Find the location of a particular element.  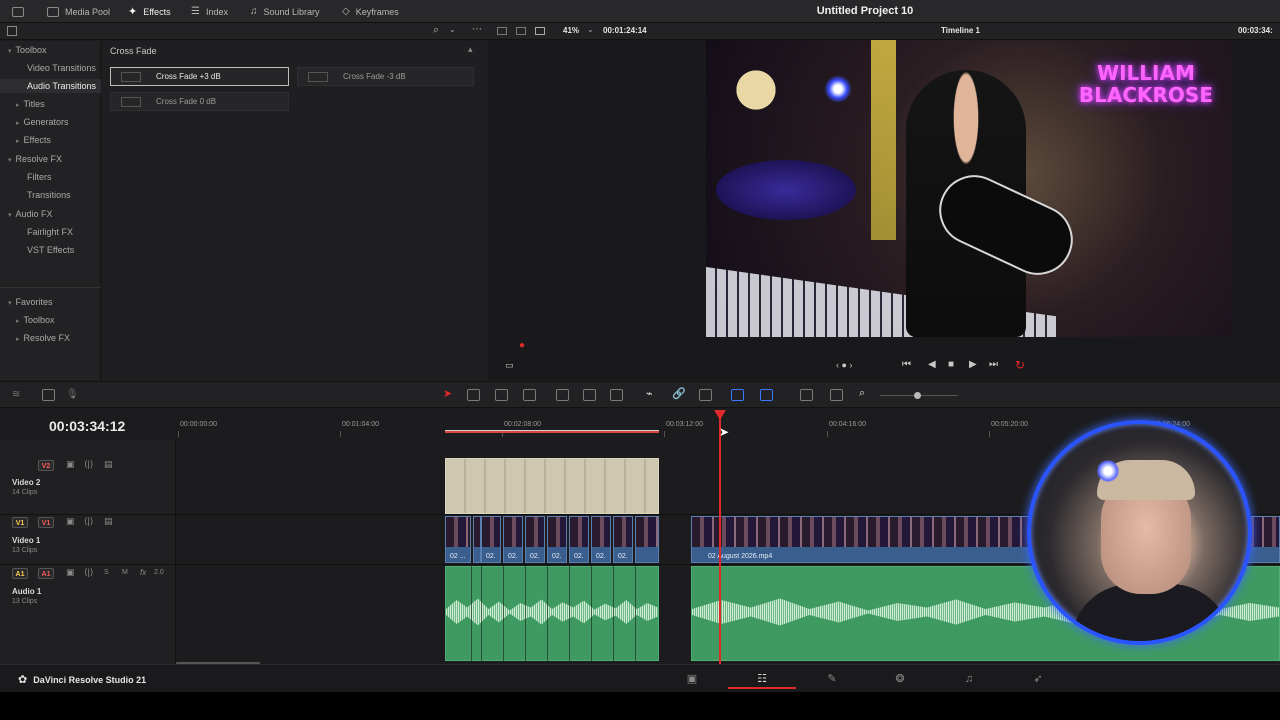

track-v2-badge: V2 is located at coordinates (46, 465).